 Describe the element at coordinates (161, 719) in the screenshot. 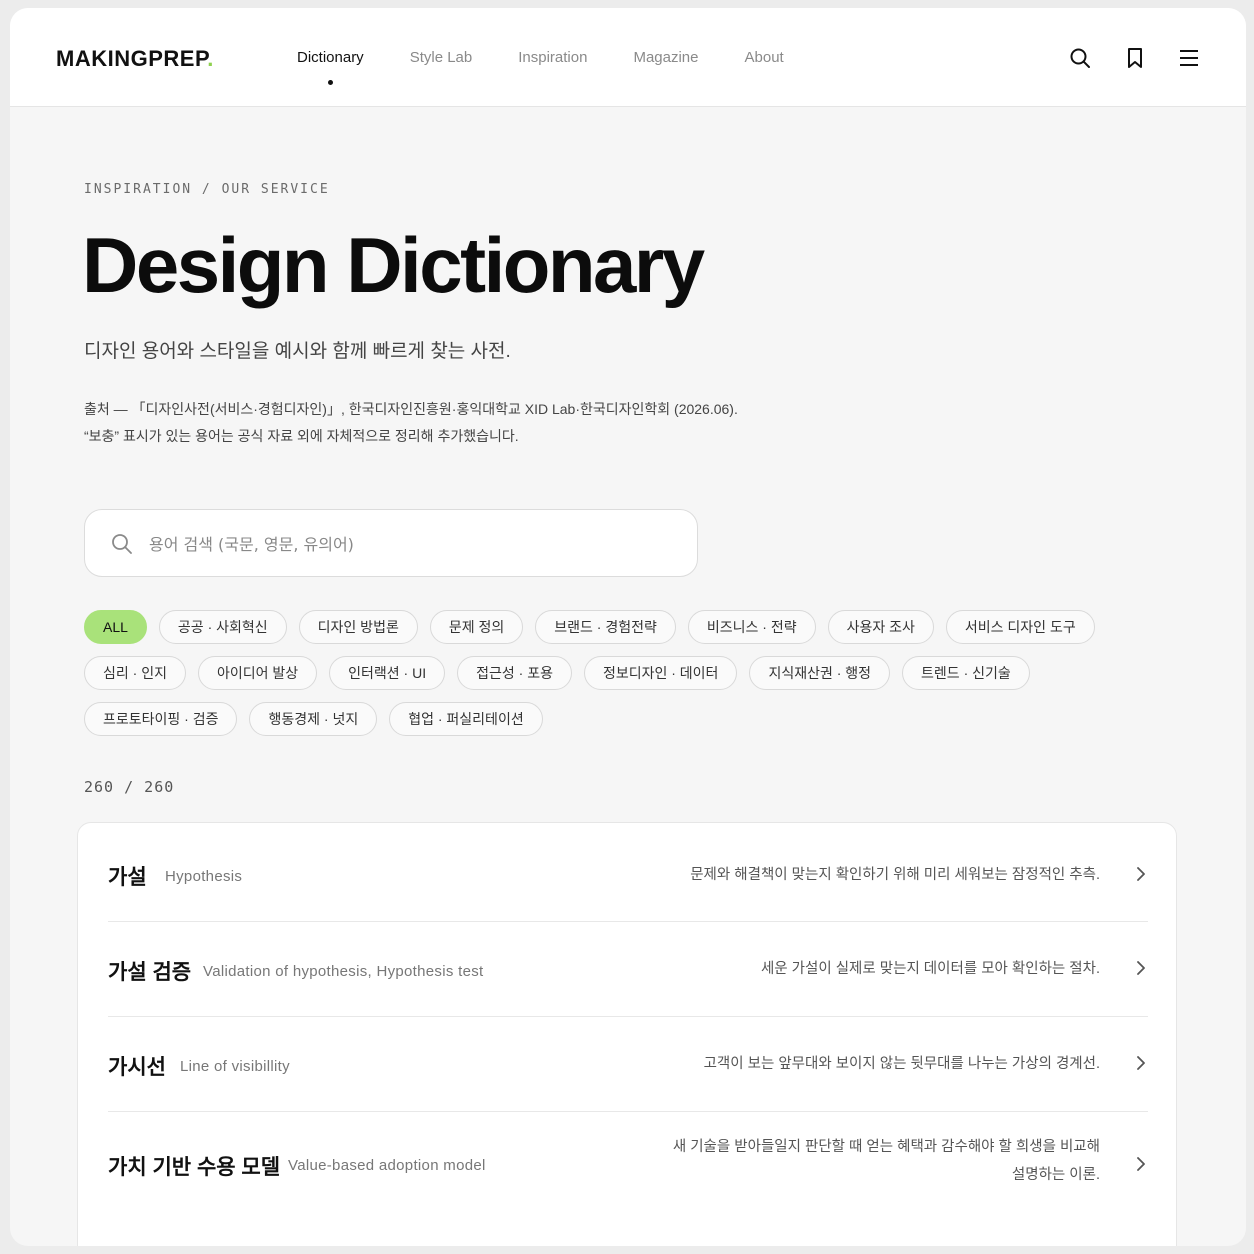

I see `filter-chip: 프로토타이핑 · 검증` at that location.